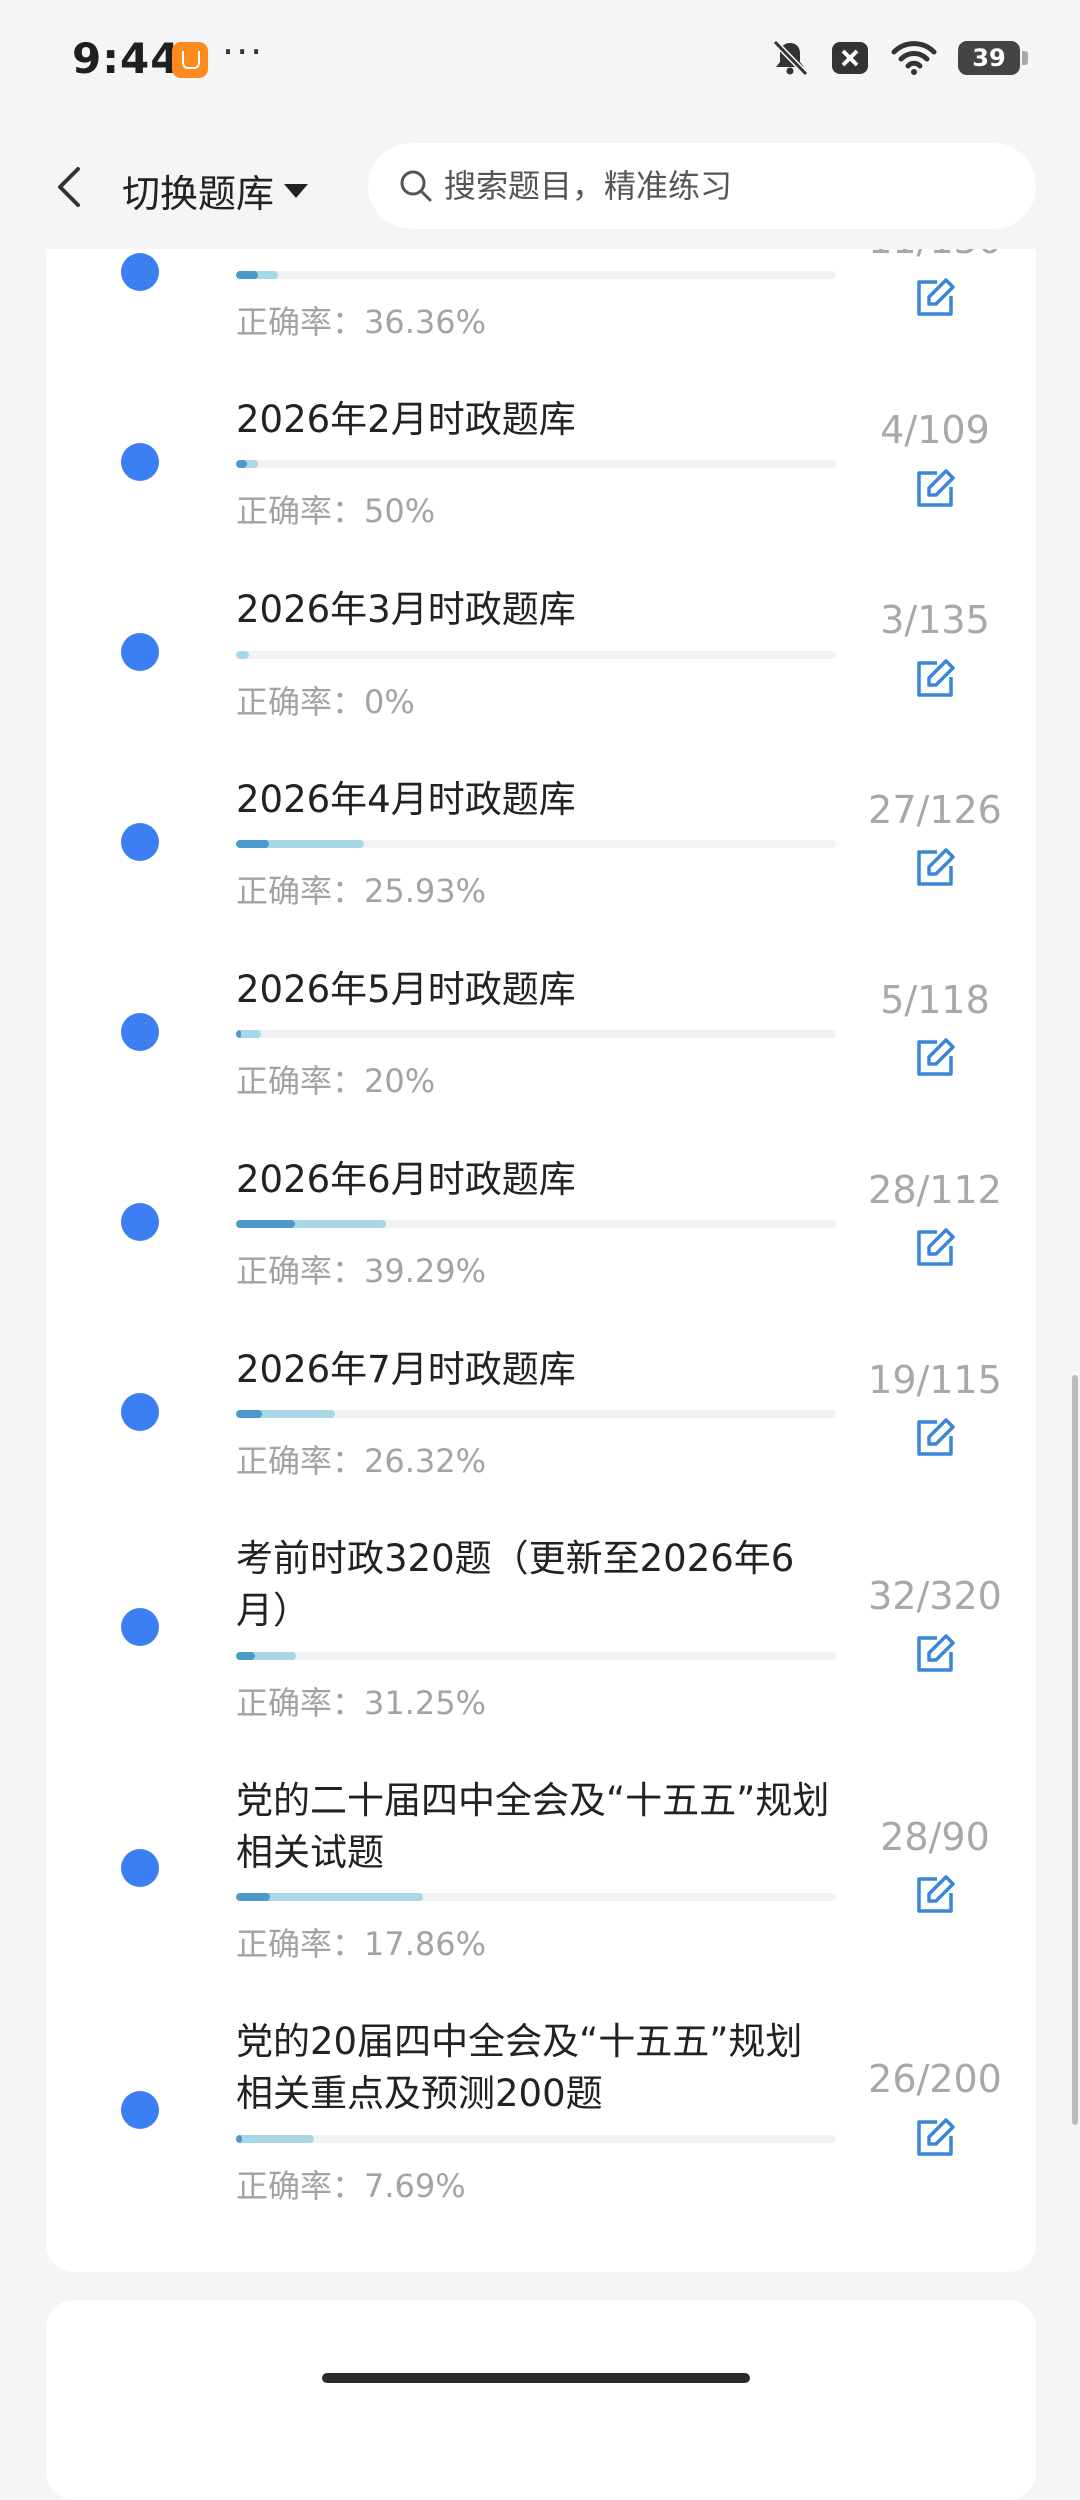 Image resolution: width=1080 pixels, height=2500 pixels. What do you see at coordinates (190, 60) in the screenshot?
I see `shopping-app-icon` at bounding box center [190, 60].